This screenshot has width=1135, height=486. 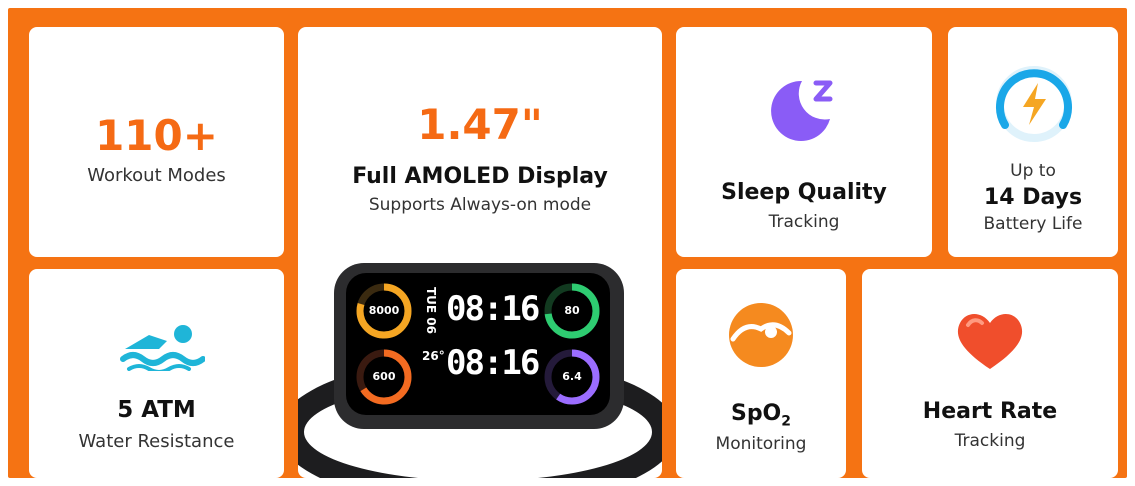 What do you see at coordinates (384, 310) in the screenshot?
I see `ring-steps-value: 8000` at bounding box center [384, 310].